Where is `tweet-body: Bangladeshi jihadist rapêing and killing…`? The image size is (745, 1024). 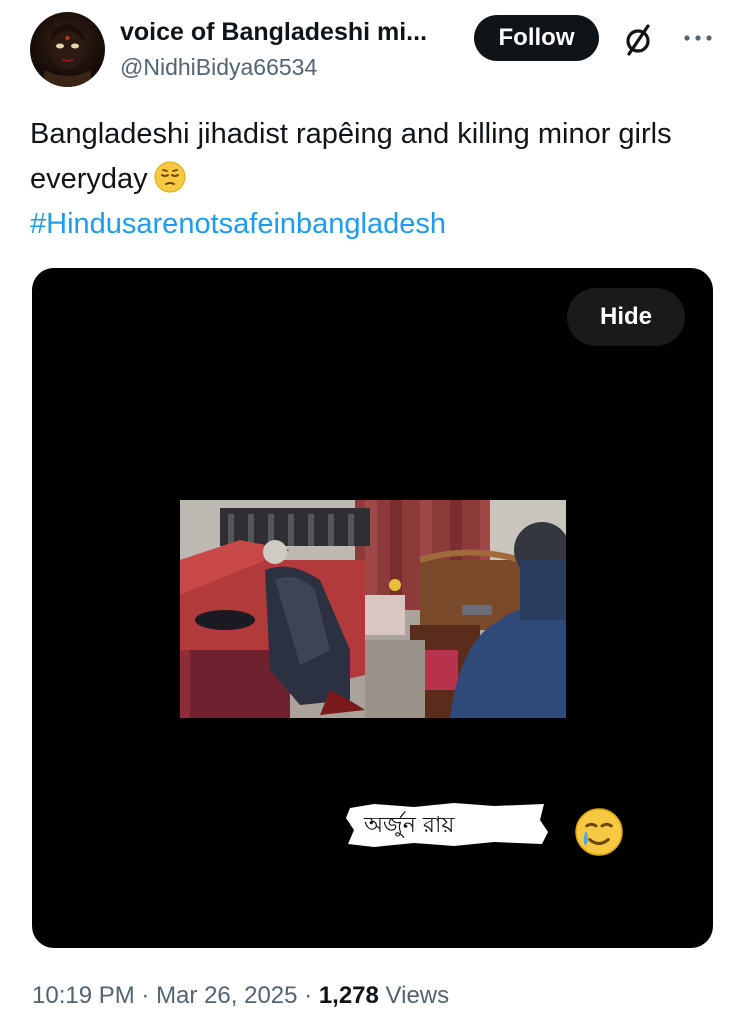 tweet-body: Bangladeshi jihadist rapêing and killing… is located at coordinates (370, 179).